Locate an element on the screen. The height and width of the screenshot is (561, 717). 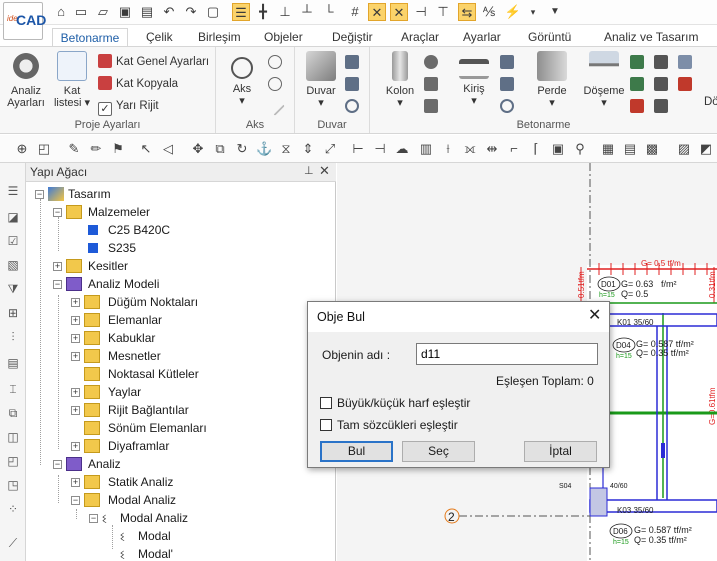
join-icon: ⟗ is located at coordinates (470, 149).